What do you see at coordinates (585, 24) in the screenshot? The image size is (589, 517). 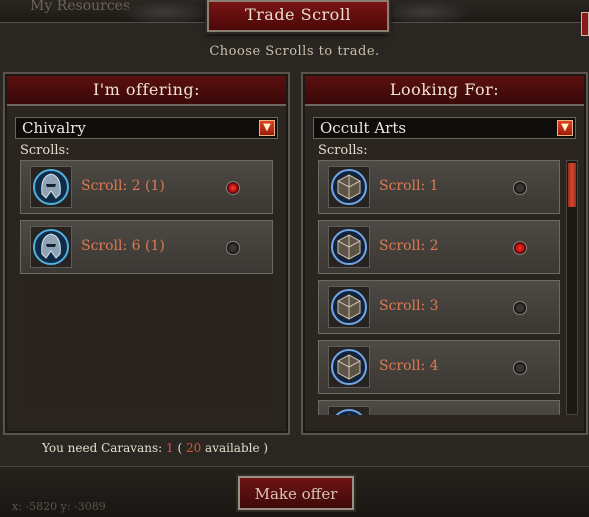 I see `close-button` at bounding box center [585, 24].